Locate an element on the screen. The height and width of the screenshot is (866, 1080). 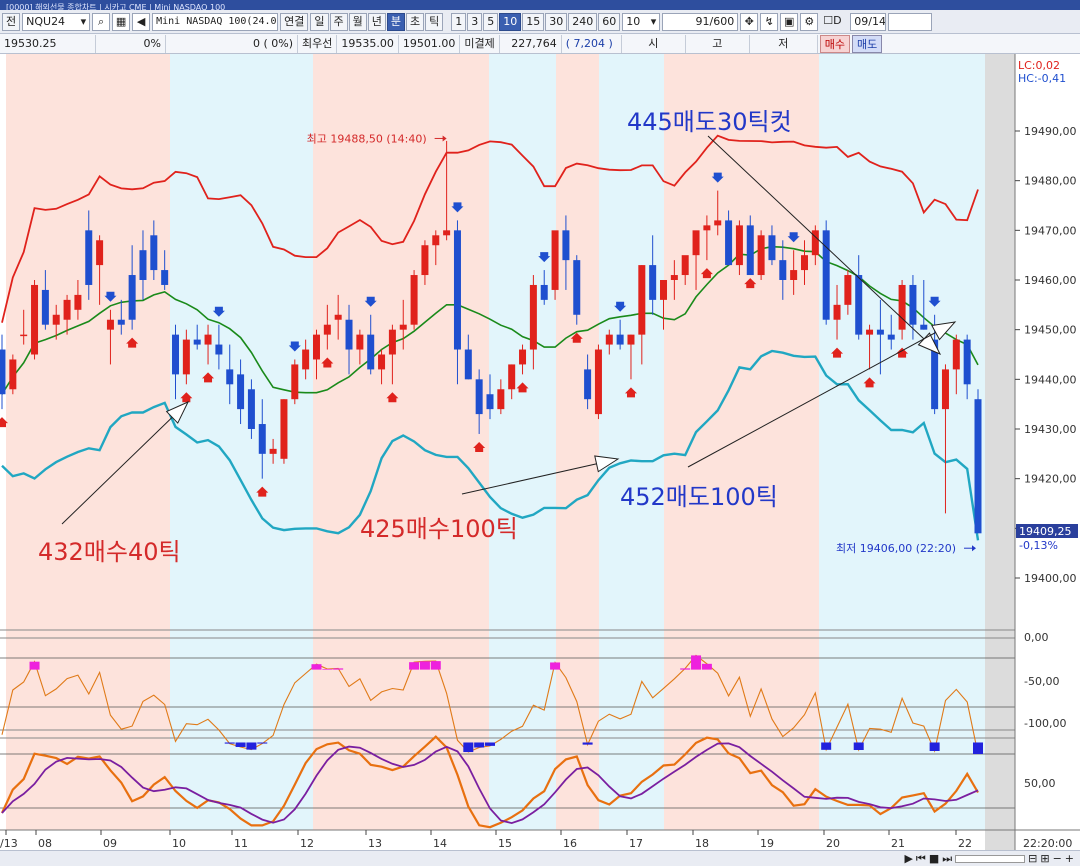
prev-icon: ⏮ is located at coordinates (921, 859).